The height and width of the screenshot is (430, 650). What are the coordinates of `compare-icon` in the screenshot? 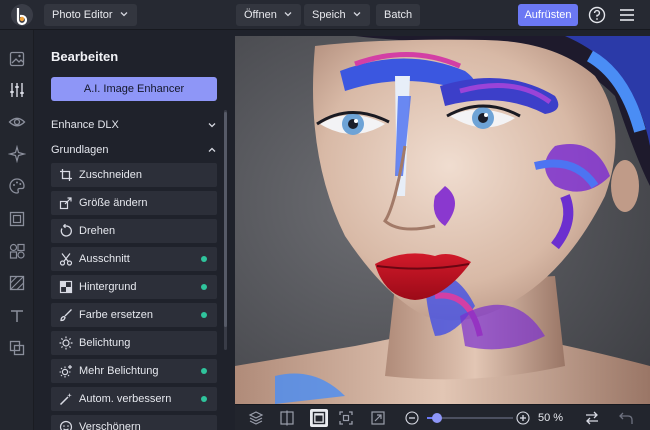 It's located at (287, 418).